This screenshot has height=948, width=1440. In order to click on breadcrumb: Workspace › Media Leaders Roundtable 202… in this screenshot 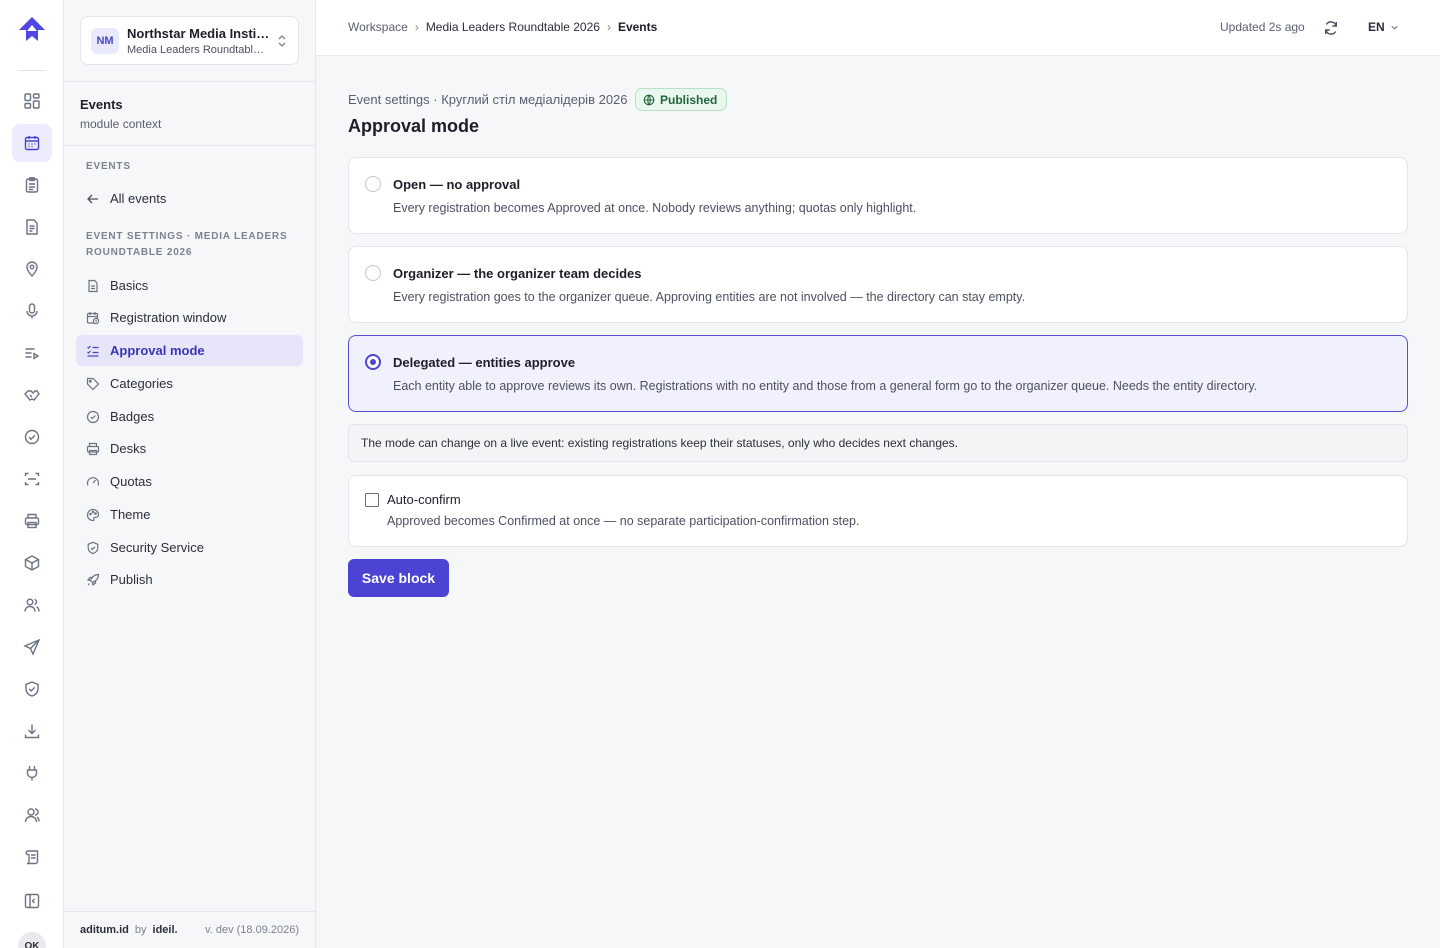, I will do `click(502, 27)`.